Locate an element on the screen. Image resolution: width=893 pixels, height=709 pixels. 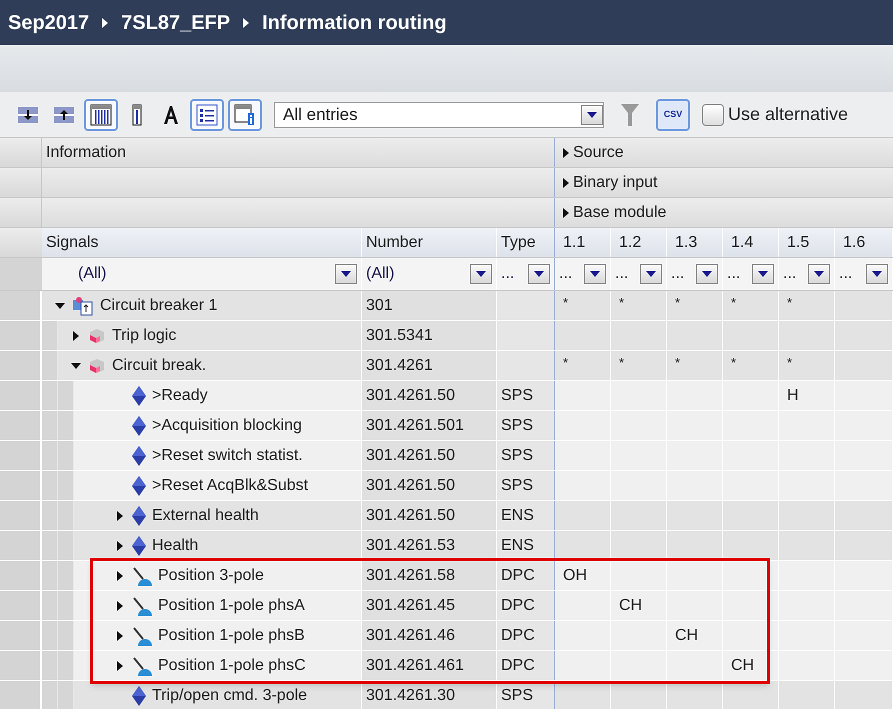
csv-button: CSV is located at coordinates (673, 114).